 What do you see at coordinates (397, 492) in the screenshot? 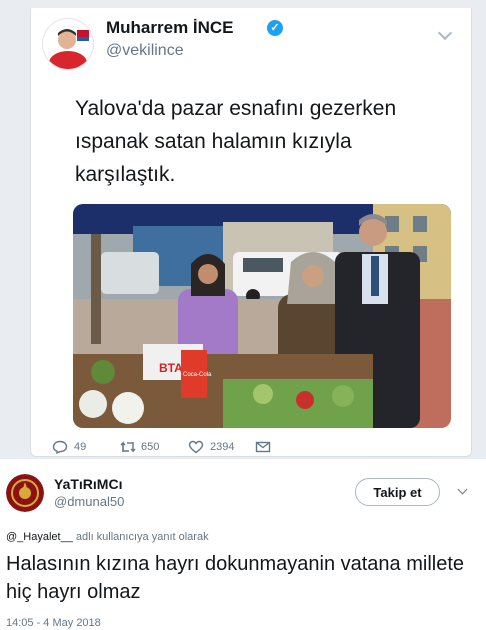
I see `follow-button: Takip et` at bounding box center [397, 492].